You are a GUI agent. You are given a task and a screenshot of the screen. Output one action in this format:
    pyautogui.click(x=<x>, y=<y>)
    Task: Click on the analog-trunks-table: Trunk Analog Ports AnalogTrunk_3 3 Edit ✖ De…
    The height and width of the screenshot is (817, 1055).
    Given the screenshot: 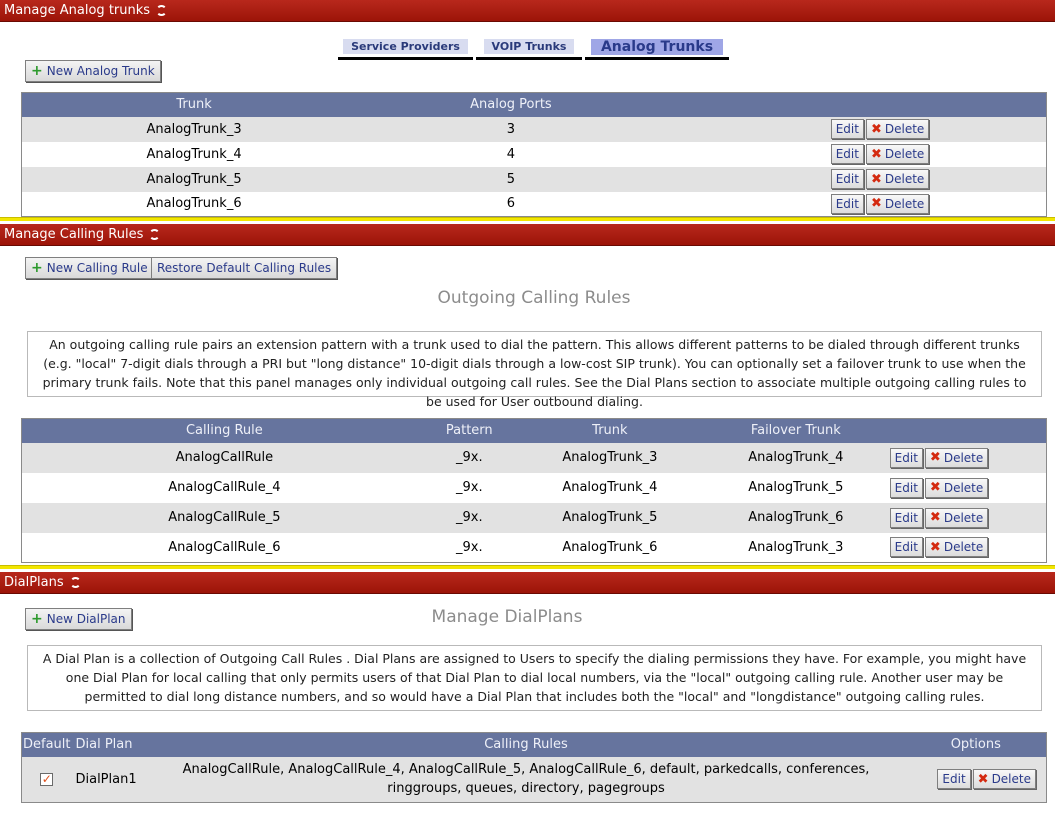 What is the action you would take?
    pyautogui.click(x=534, y=154)
    